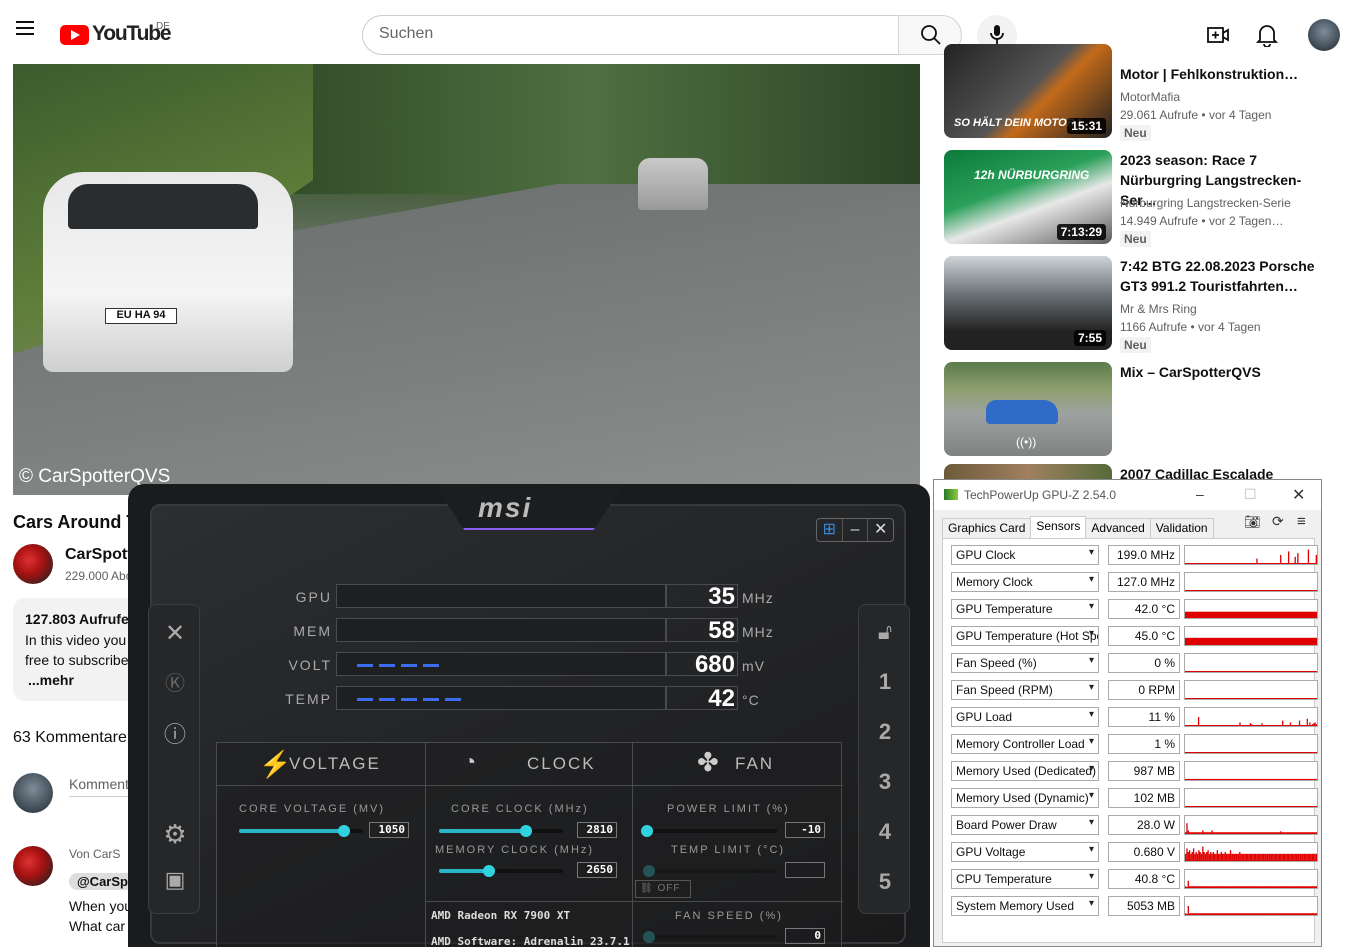  What do you see at coordinates (389, 830) in the screenshot?
I see `core-voltage-value: 1050` at bounding box center [389, 830].